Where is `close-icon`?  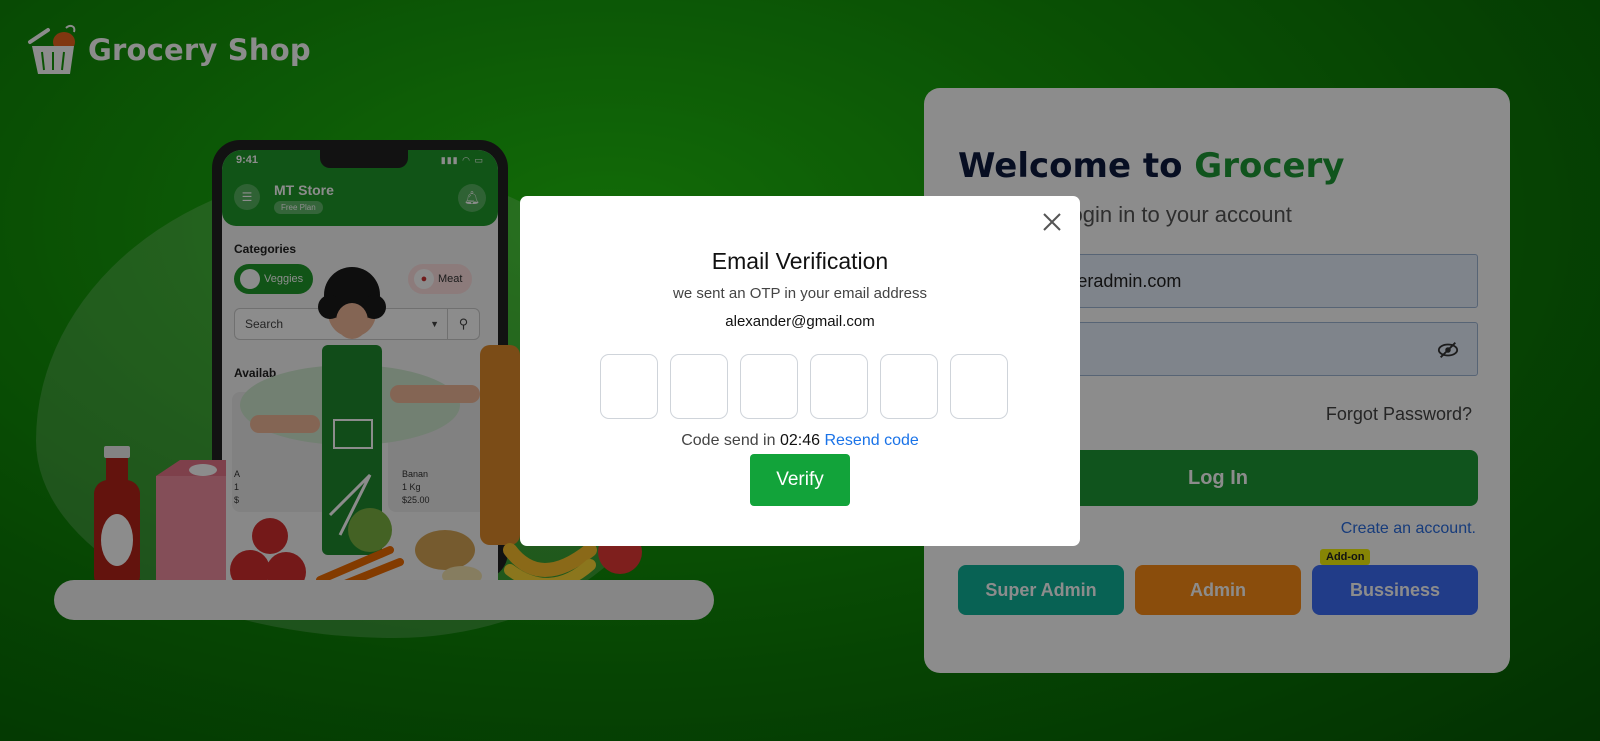
close-icon is located at coordinates (1052, 222).